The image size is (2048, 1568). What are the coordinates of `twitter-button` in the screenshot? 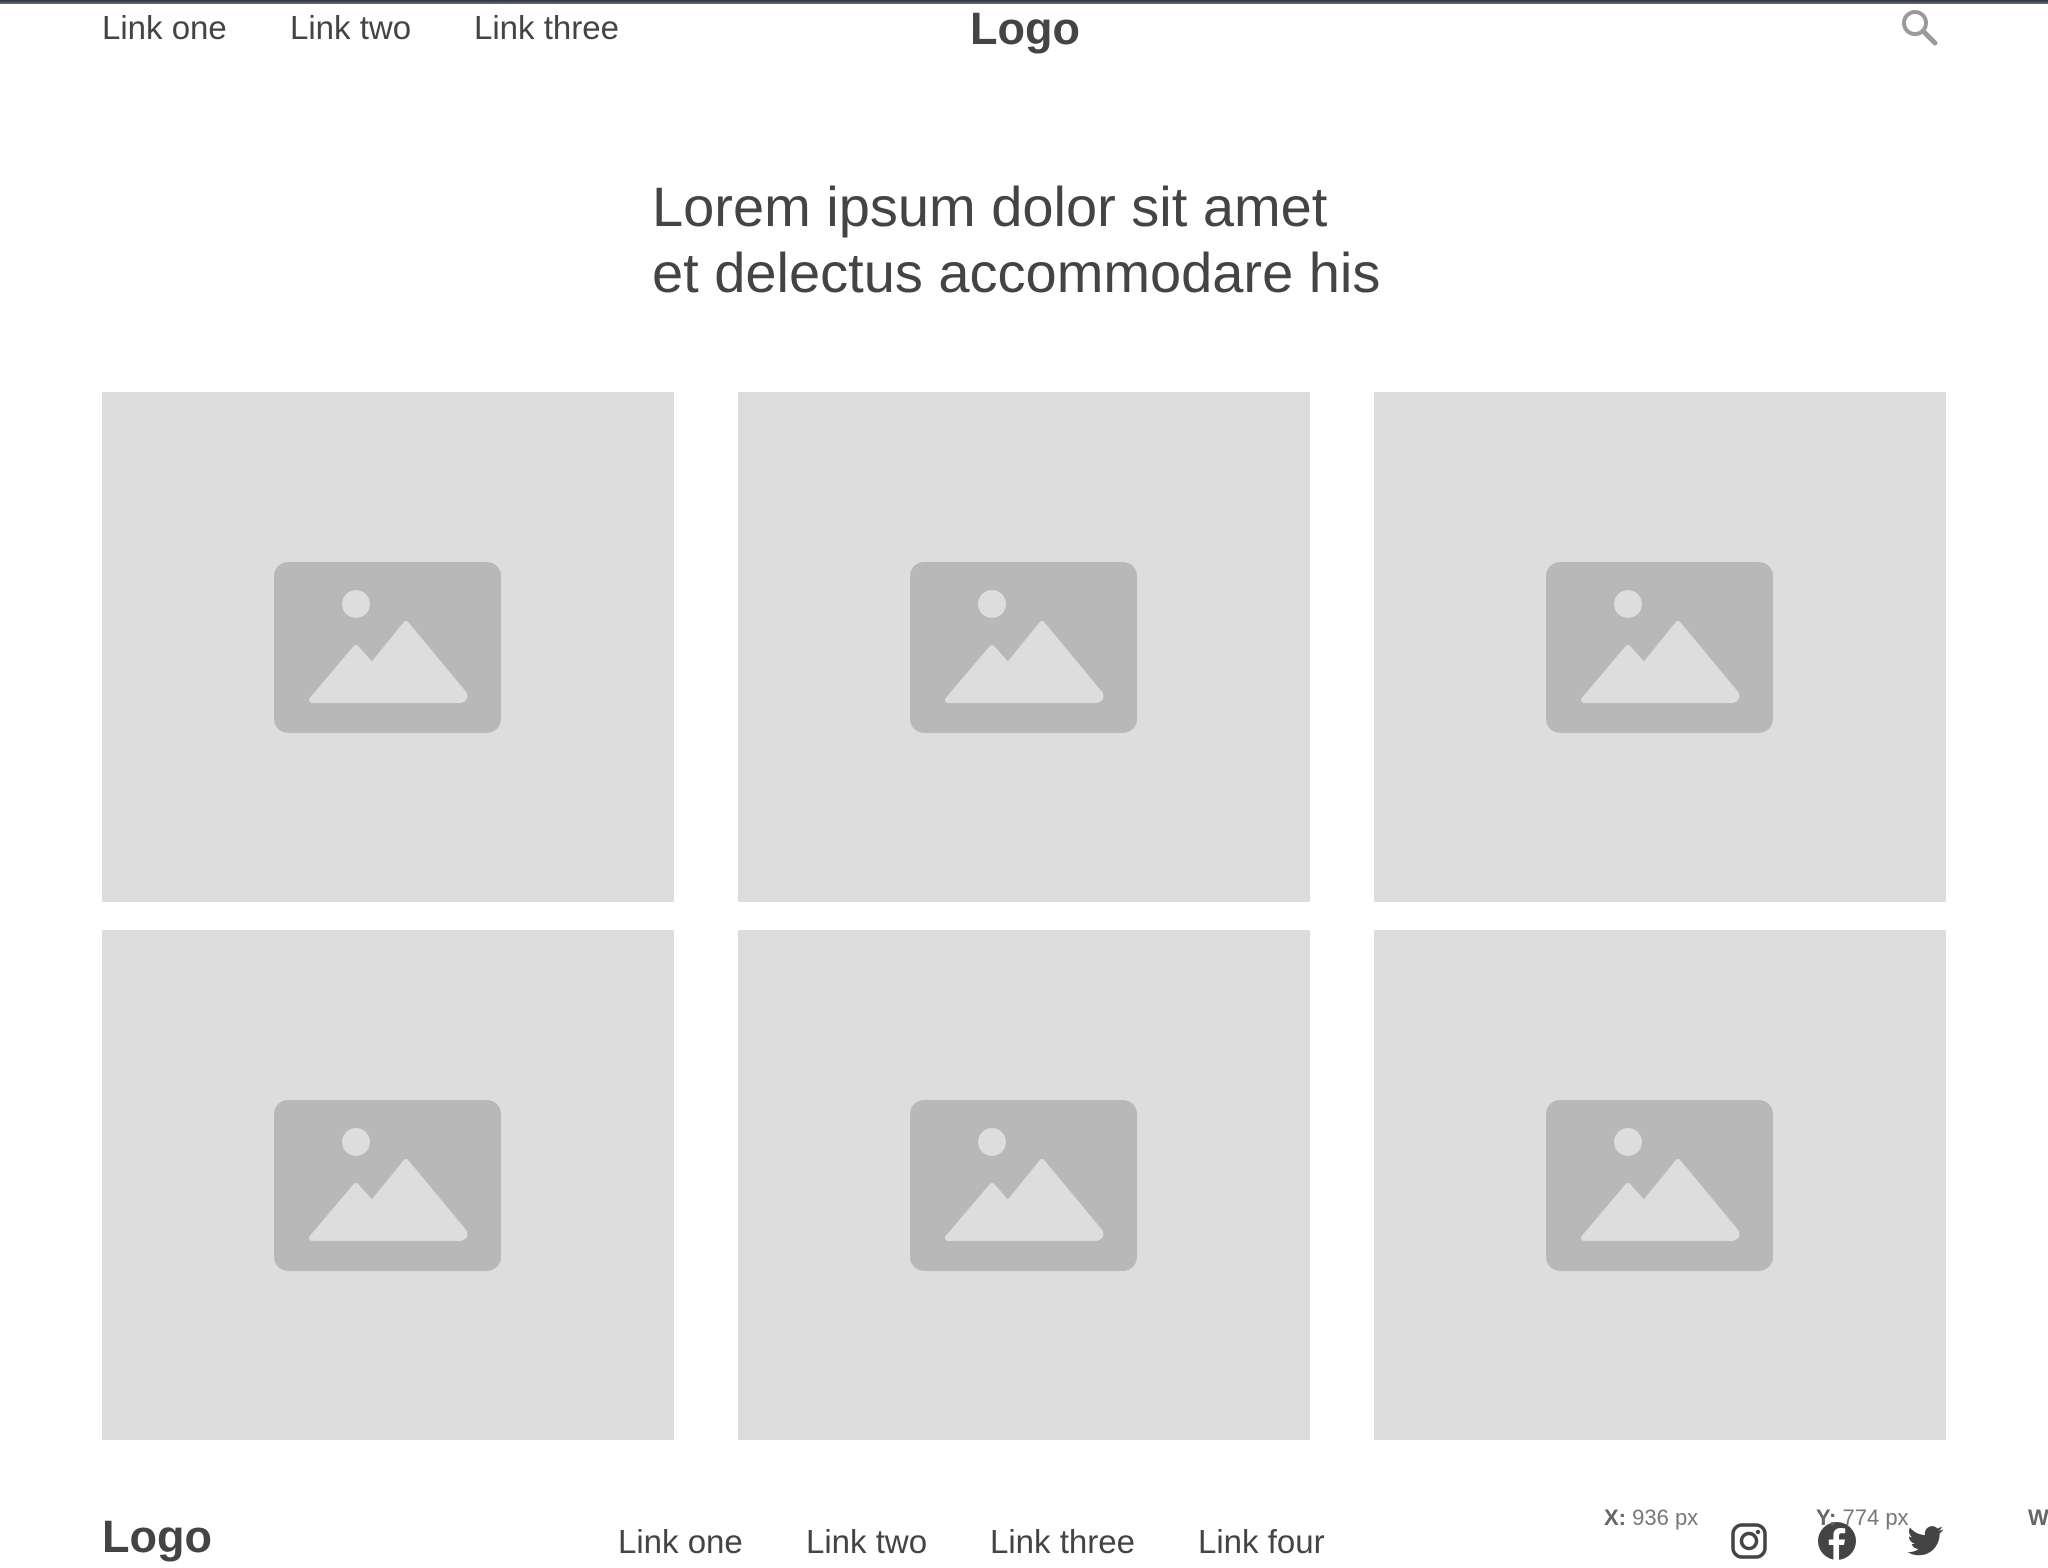 It's located at (1925, 1541).